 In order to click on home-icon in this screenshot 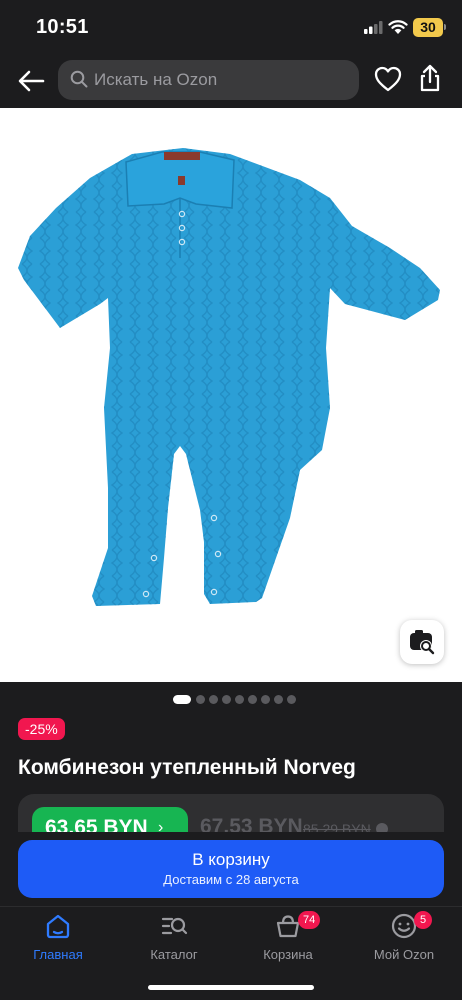, I will do `click(58, 926)`.